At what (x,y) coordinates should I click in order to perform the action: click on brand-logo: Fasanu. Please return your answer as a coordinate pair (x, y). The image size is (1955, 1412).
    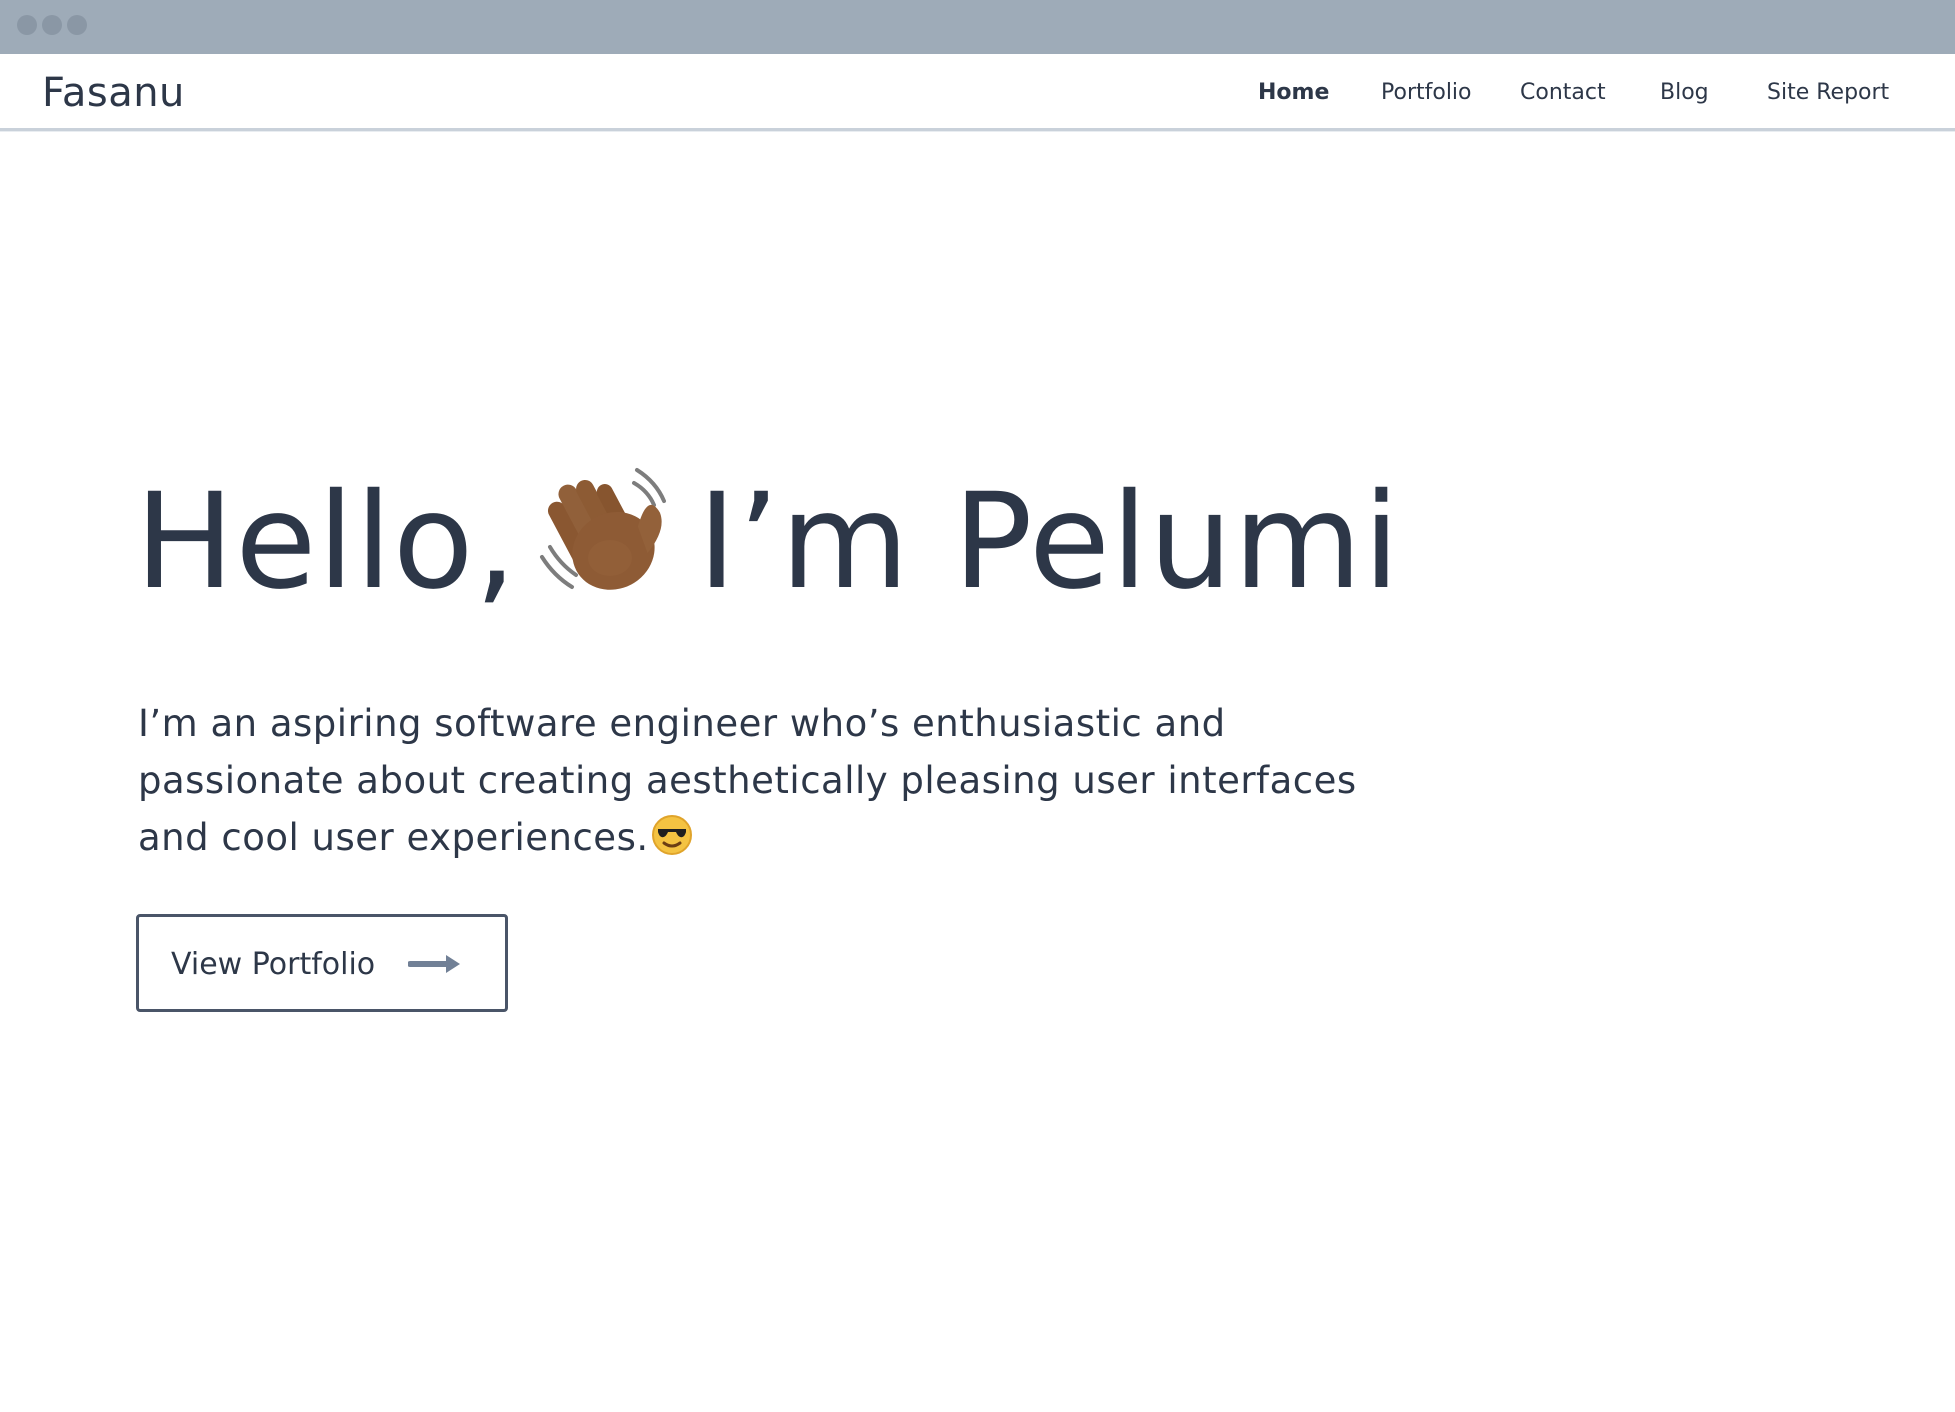
    Looking at the image, I should click on (113, 93).